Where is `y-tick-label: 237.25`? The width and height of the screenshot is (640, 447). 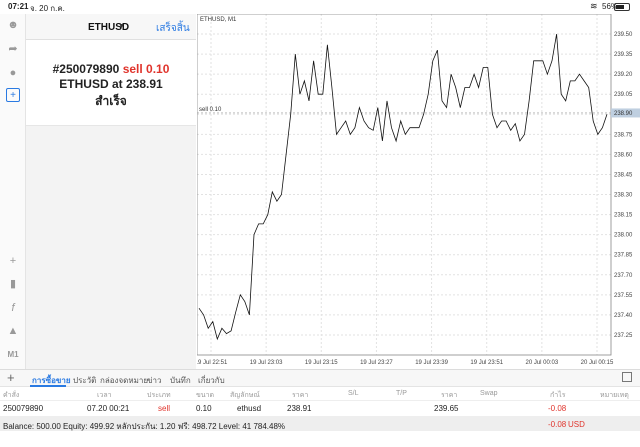 y-tick-label: 237.25 is located at coordinates (623, 336).